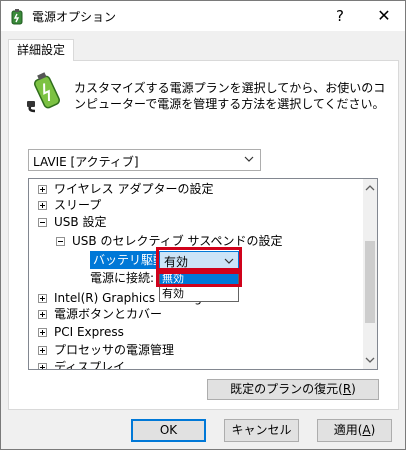  I want to click on vertical-scrollbar, so click(370, 274).